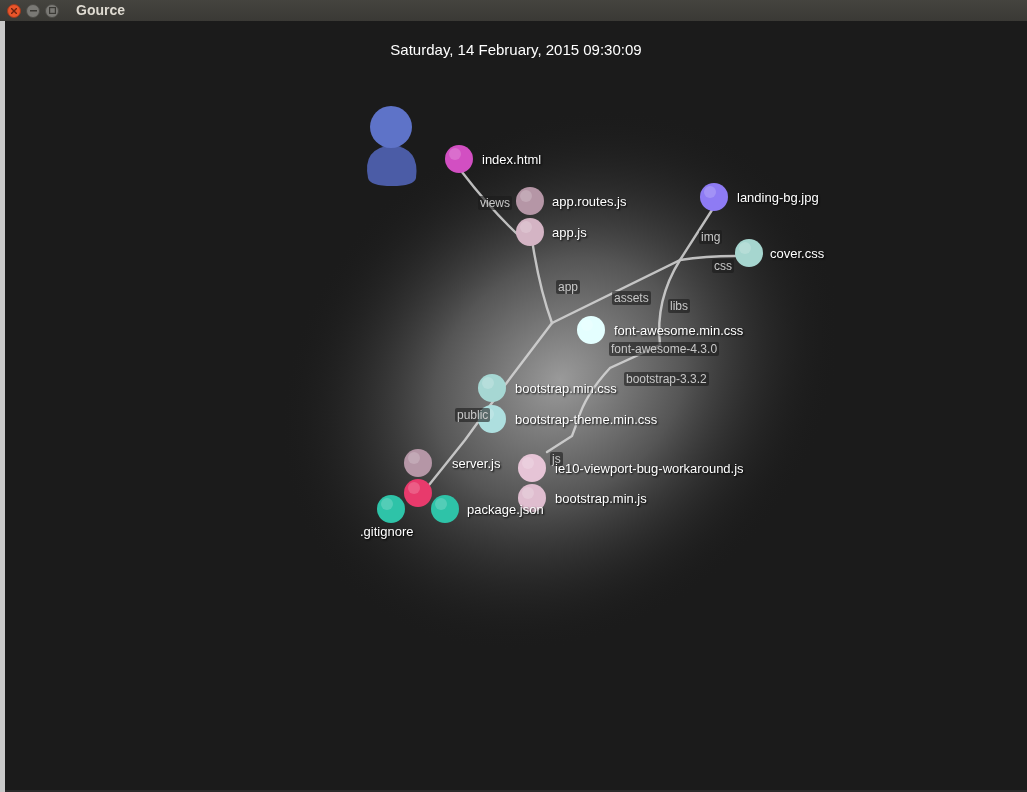 This screenshot has height=792, width=1027. What do you see at coordinates (631, 298) in the screenshot?
I see `directory-label: assets` at bounding box center [631, 298].